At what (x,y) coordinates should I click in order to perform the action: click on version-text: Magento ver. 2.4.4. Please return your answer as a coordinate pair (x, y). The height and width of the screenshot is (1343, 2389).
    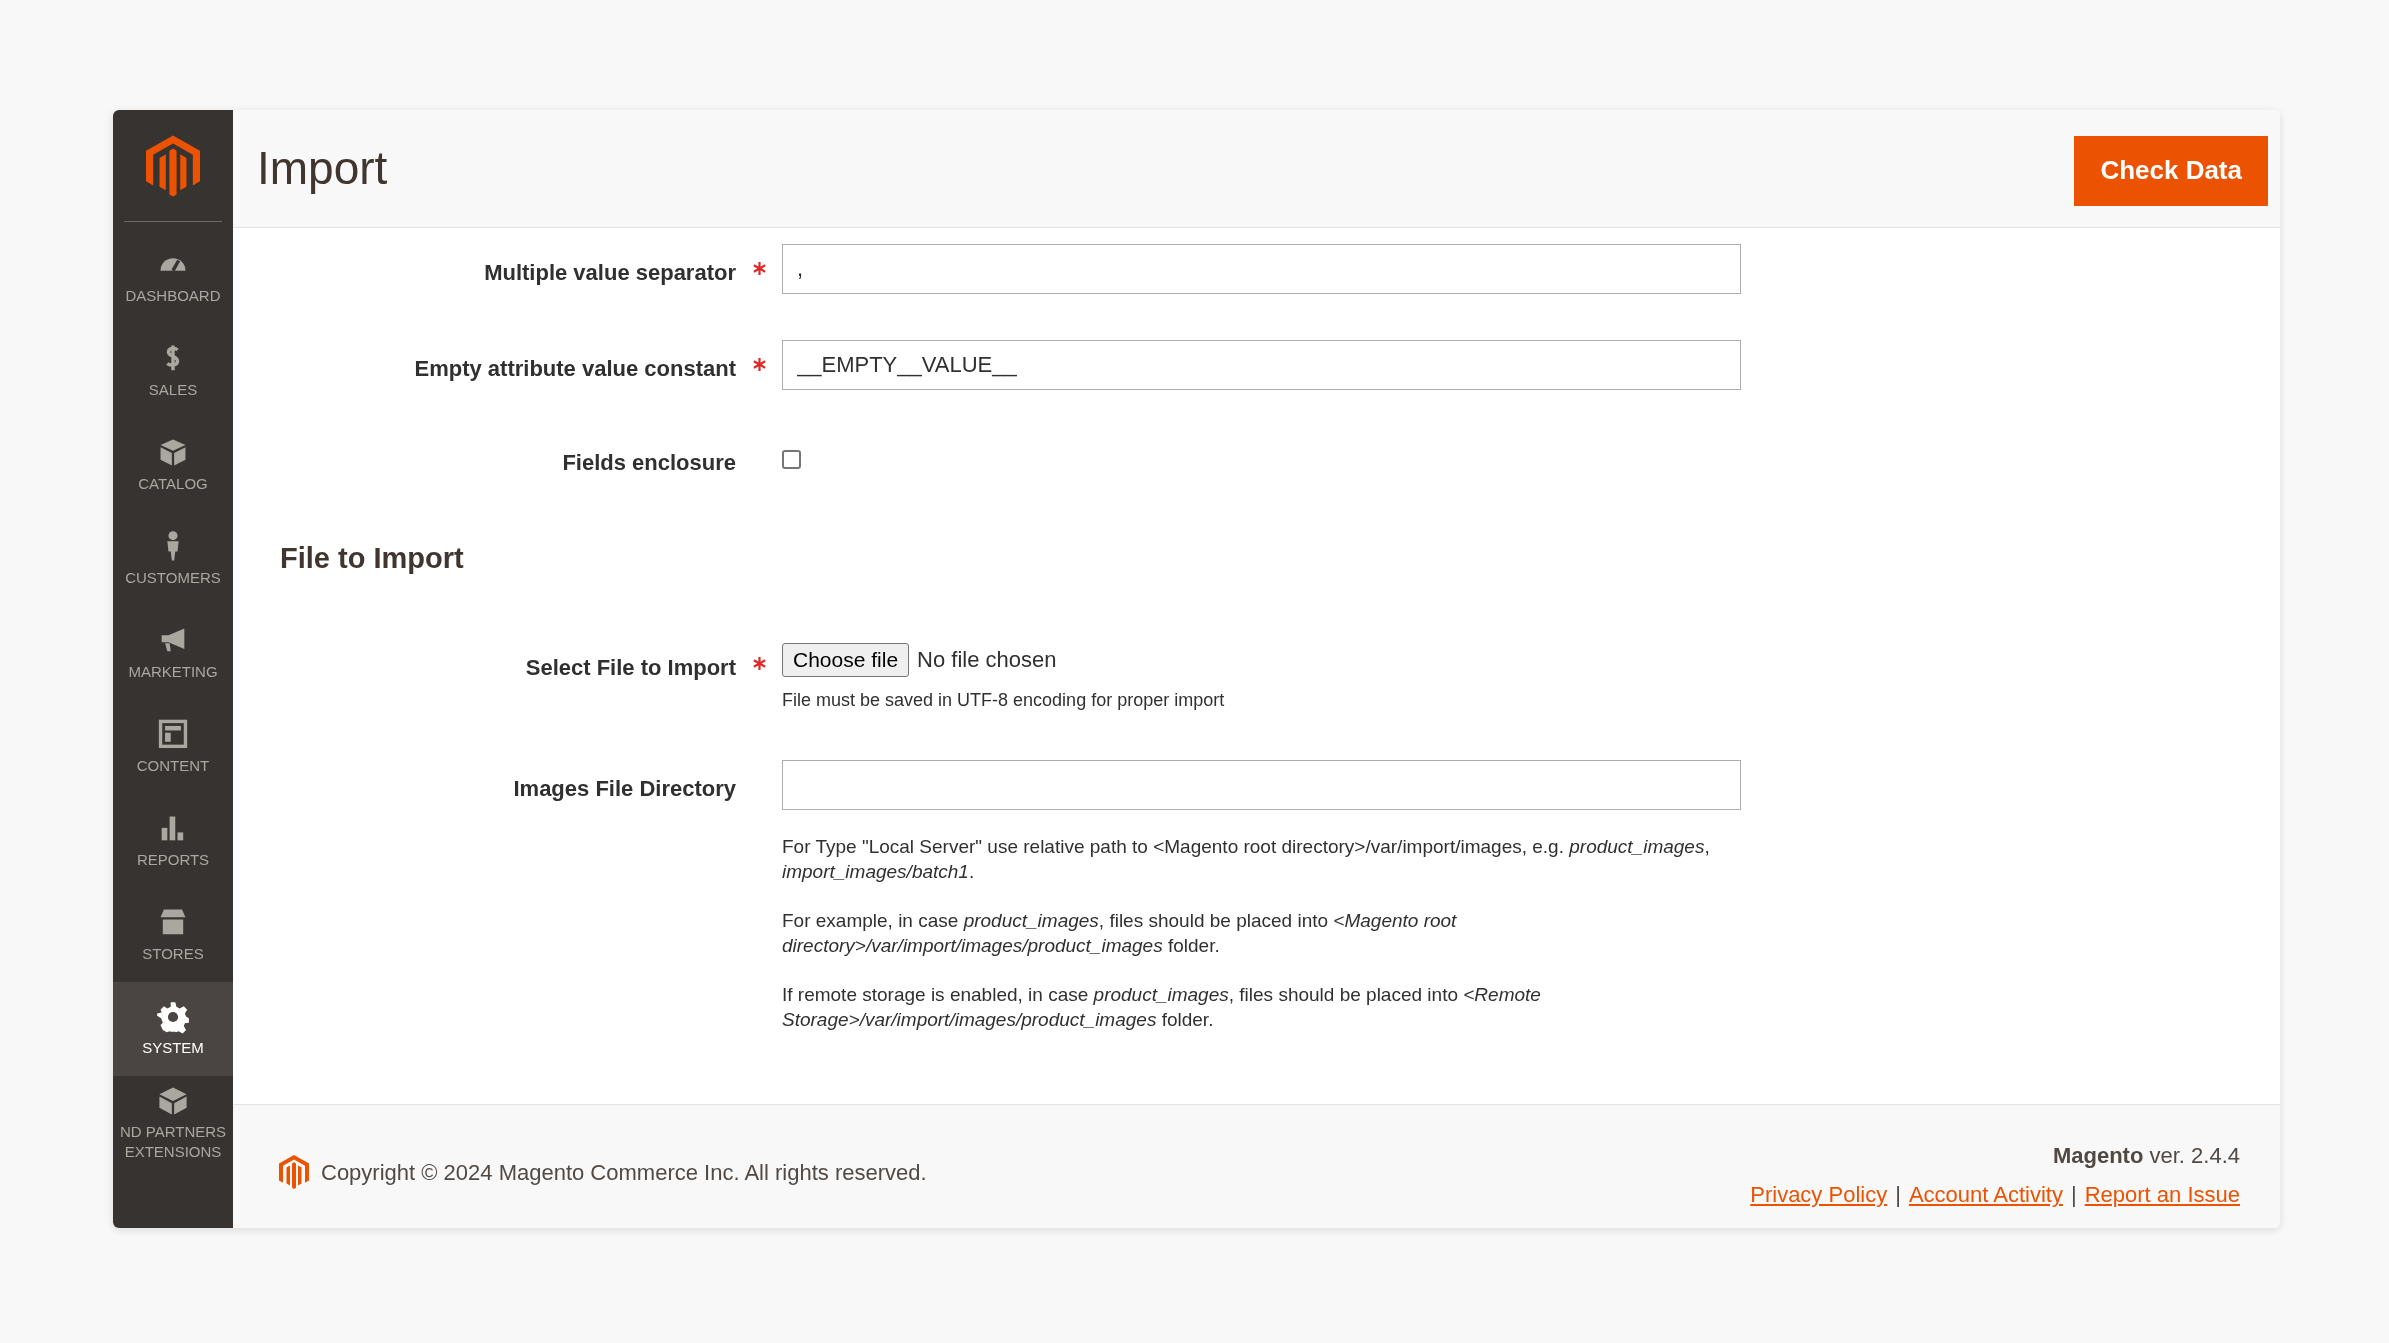
    Looking at the image, I should click on (2146, 1156).